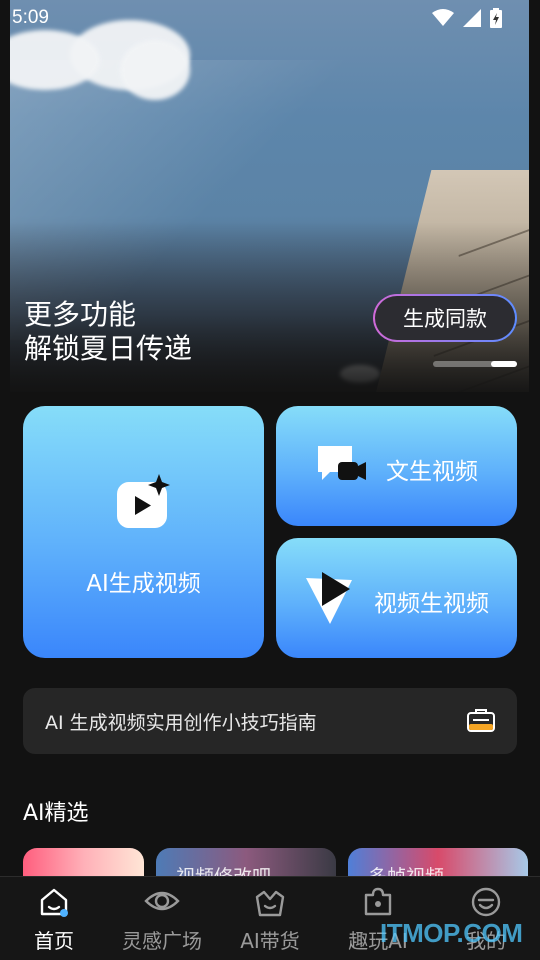 Image resolution: width=540 pixels, height=960 pixels. I want to click on text-to-video-label: 文生视频, so click(432, 472).